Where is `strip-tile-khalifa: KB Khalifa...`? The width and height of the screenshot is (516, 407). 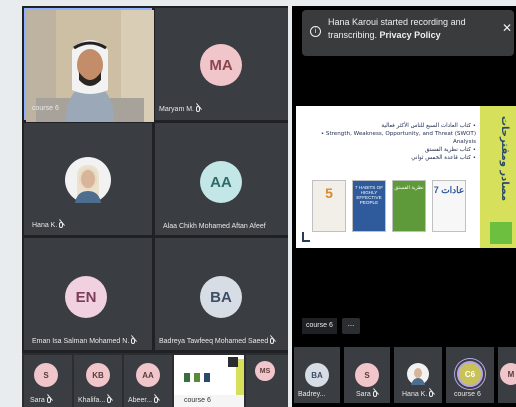 strip-tile-khalifa: KB Khalifa... is located at coordinates (98, 381).